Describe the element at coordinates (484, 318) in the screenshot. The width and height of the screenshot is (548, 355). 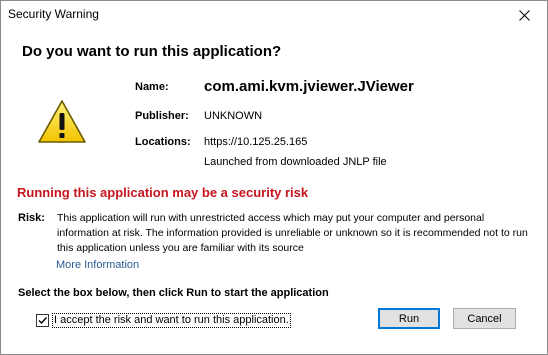
I see `cancel-button: Cancel` at that location.